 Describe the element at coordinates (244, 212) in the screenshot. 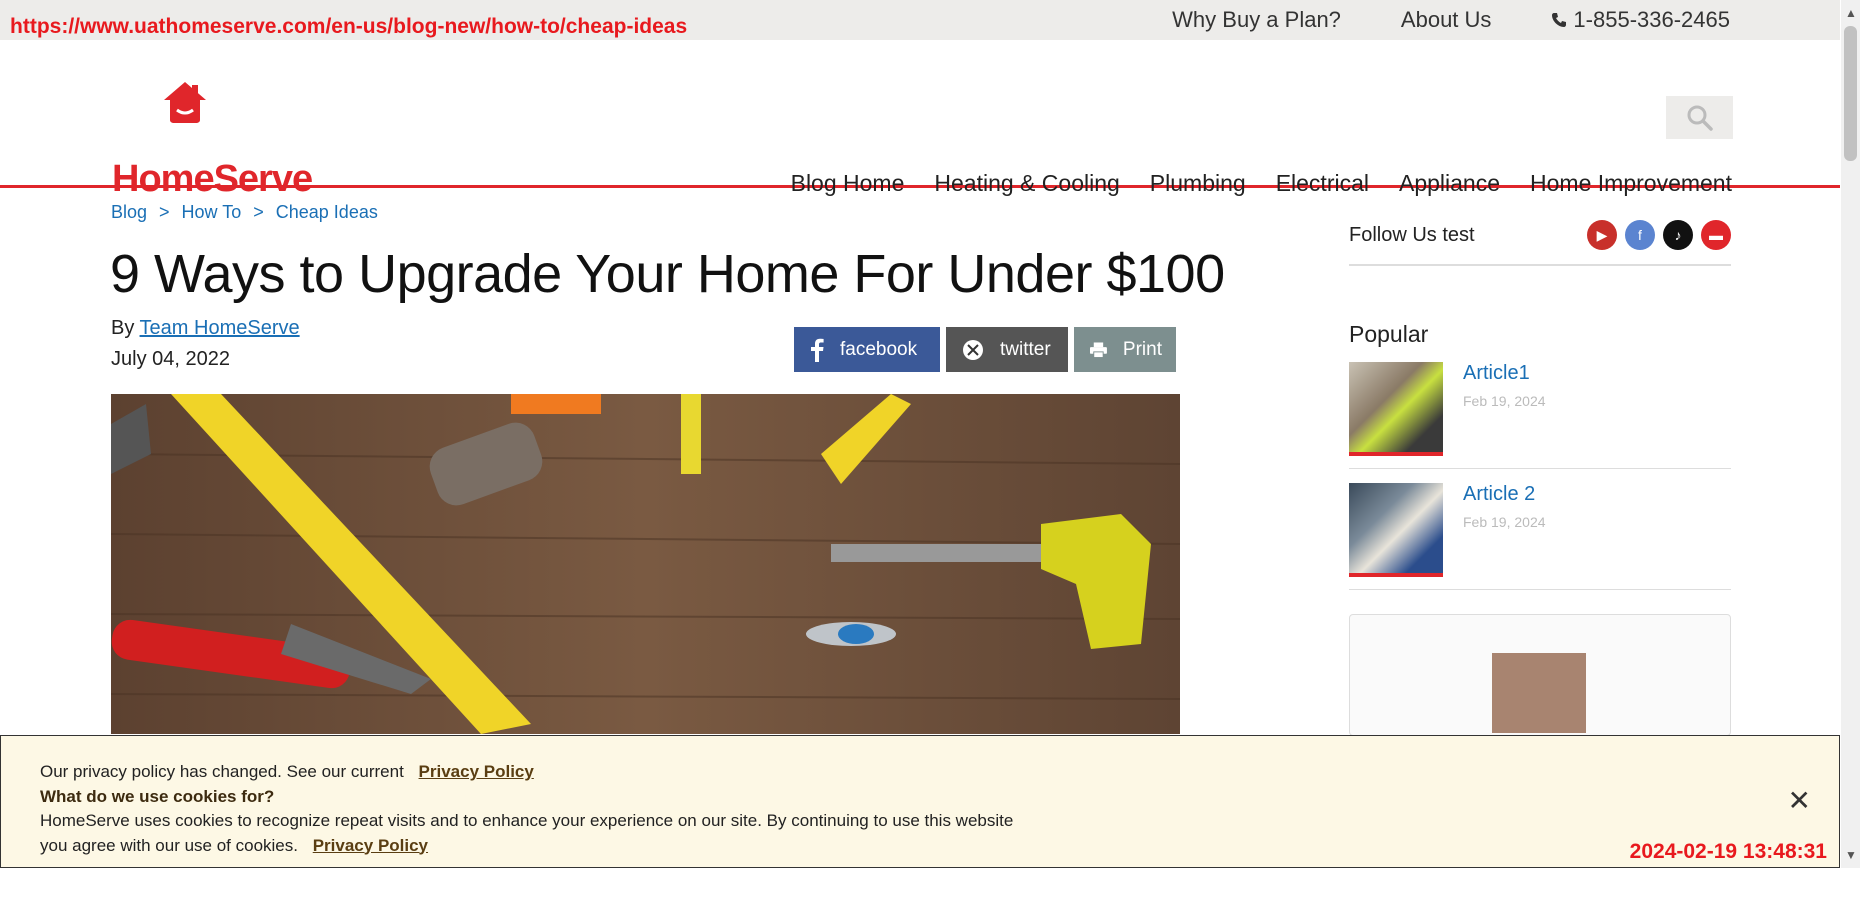

I see `breadcrumb: Blog > How To > Cheap Ideas` at that location.